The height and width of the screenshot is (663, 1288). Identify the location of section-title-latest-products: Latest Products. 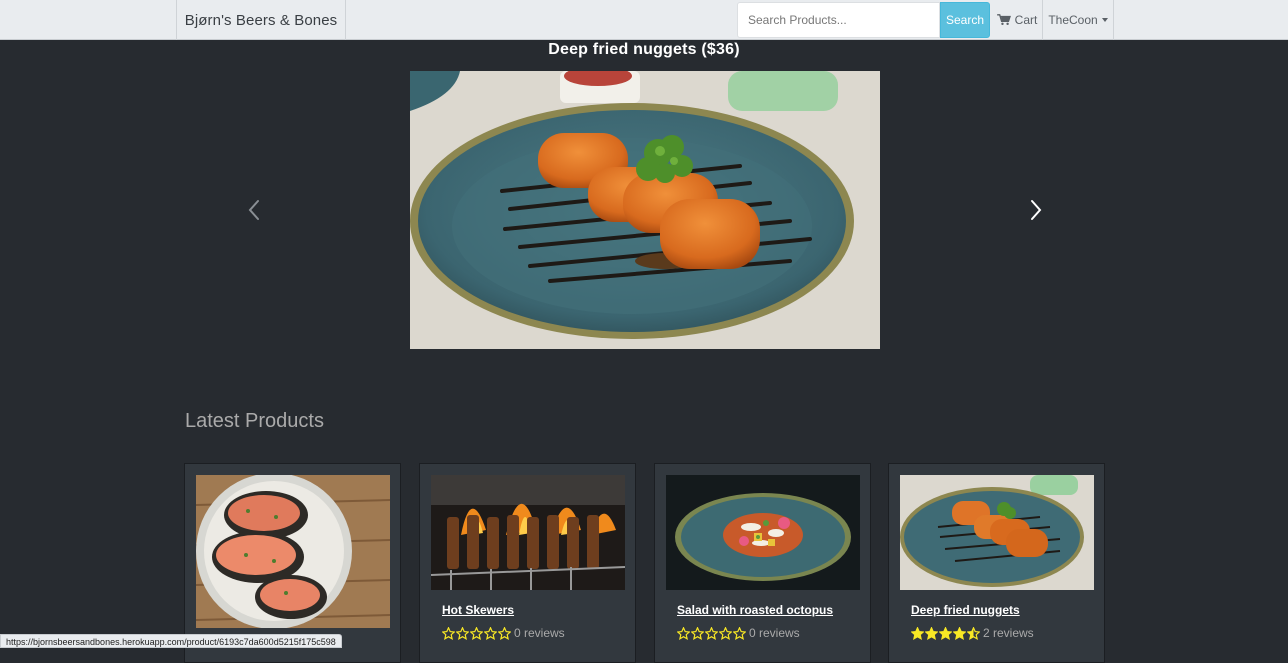
(254, 421).